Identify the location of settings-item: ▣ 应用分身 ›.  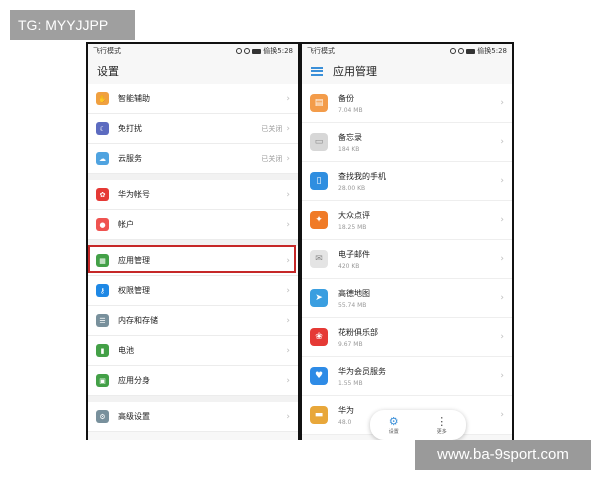
(193, 381).